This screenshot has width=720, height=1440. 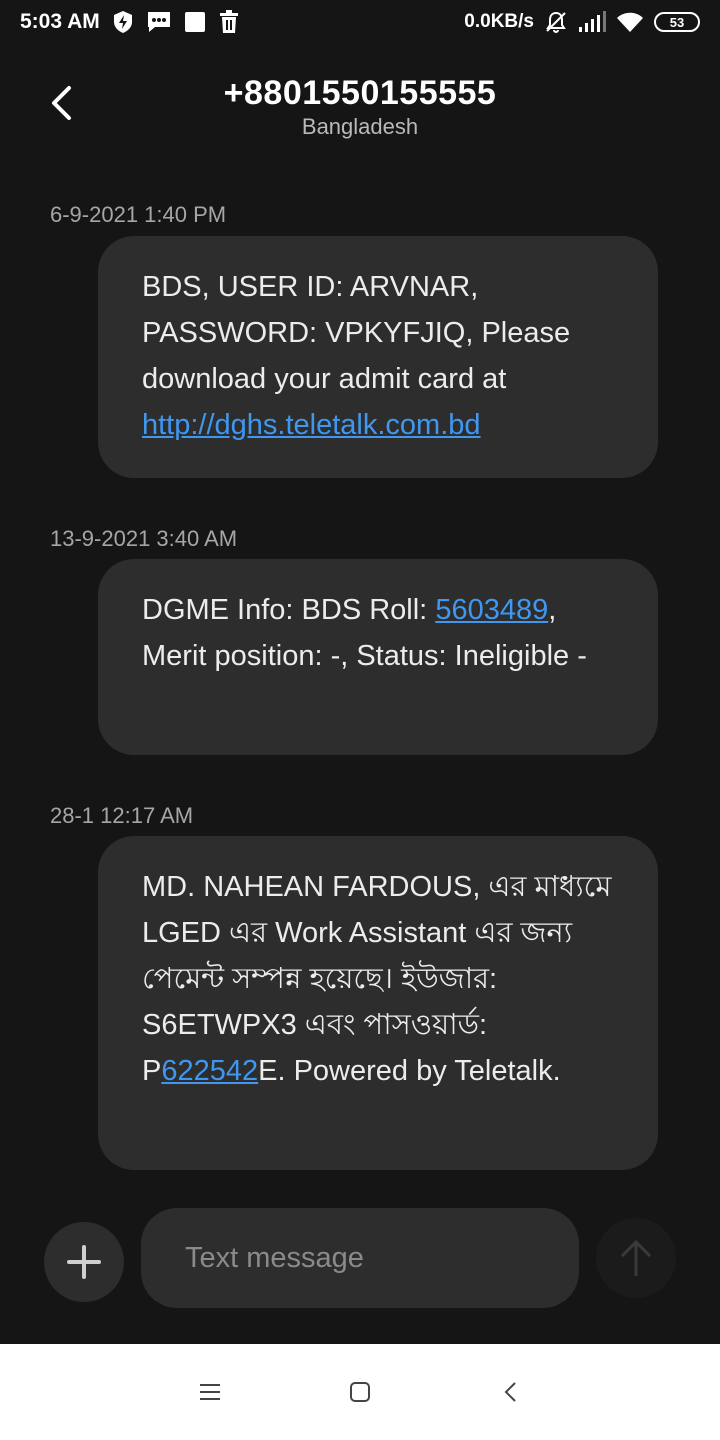 I want to click on home-button, so click(x=360, y=1392).